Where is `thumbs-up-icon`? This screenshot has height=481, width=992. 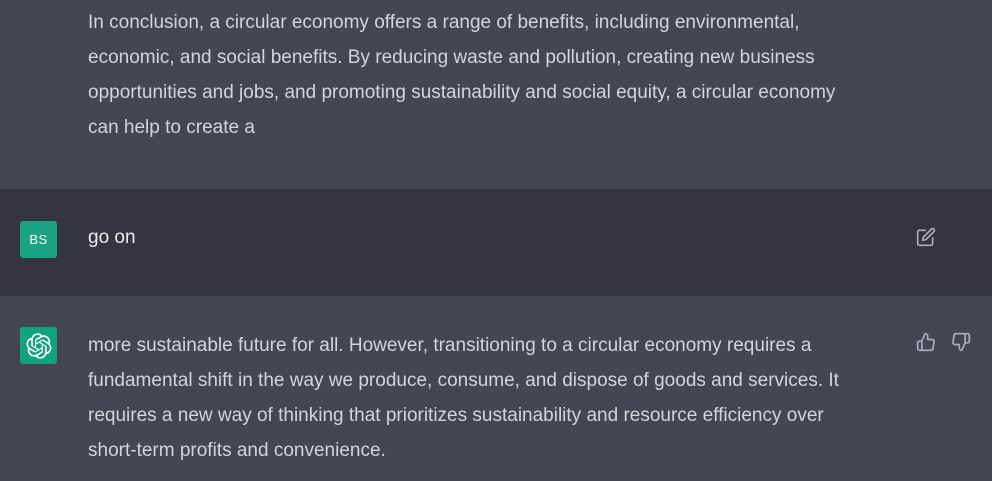 thumbs-up-icon is located at coordinates (925, 342).